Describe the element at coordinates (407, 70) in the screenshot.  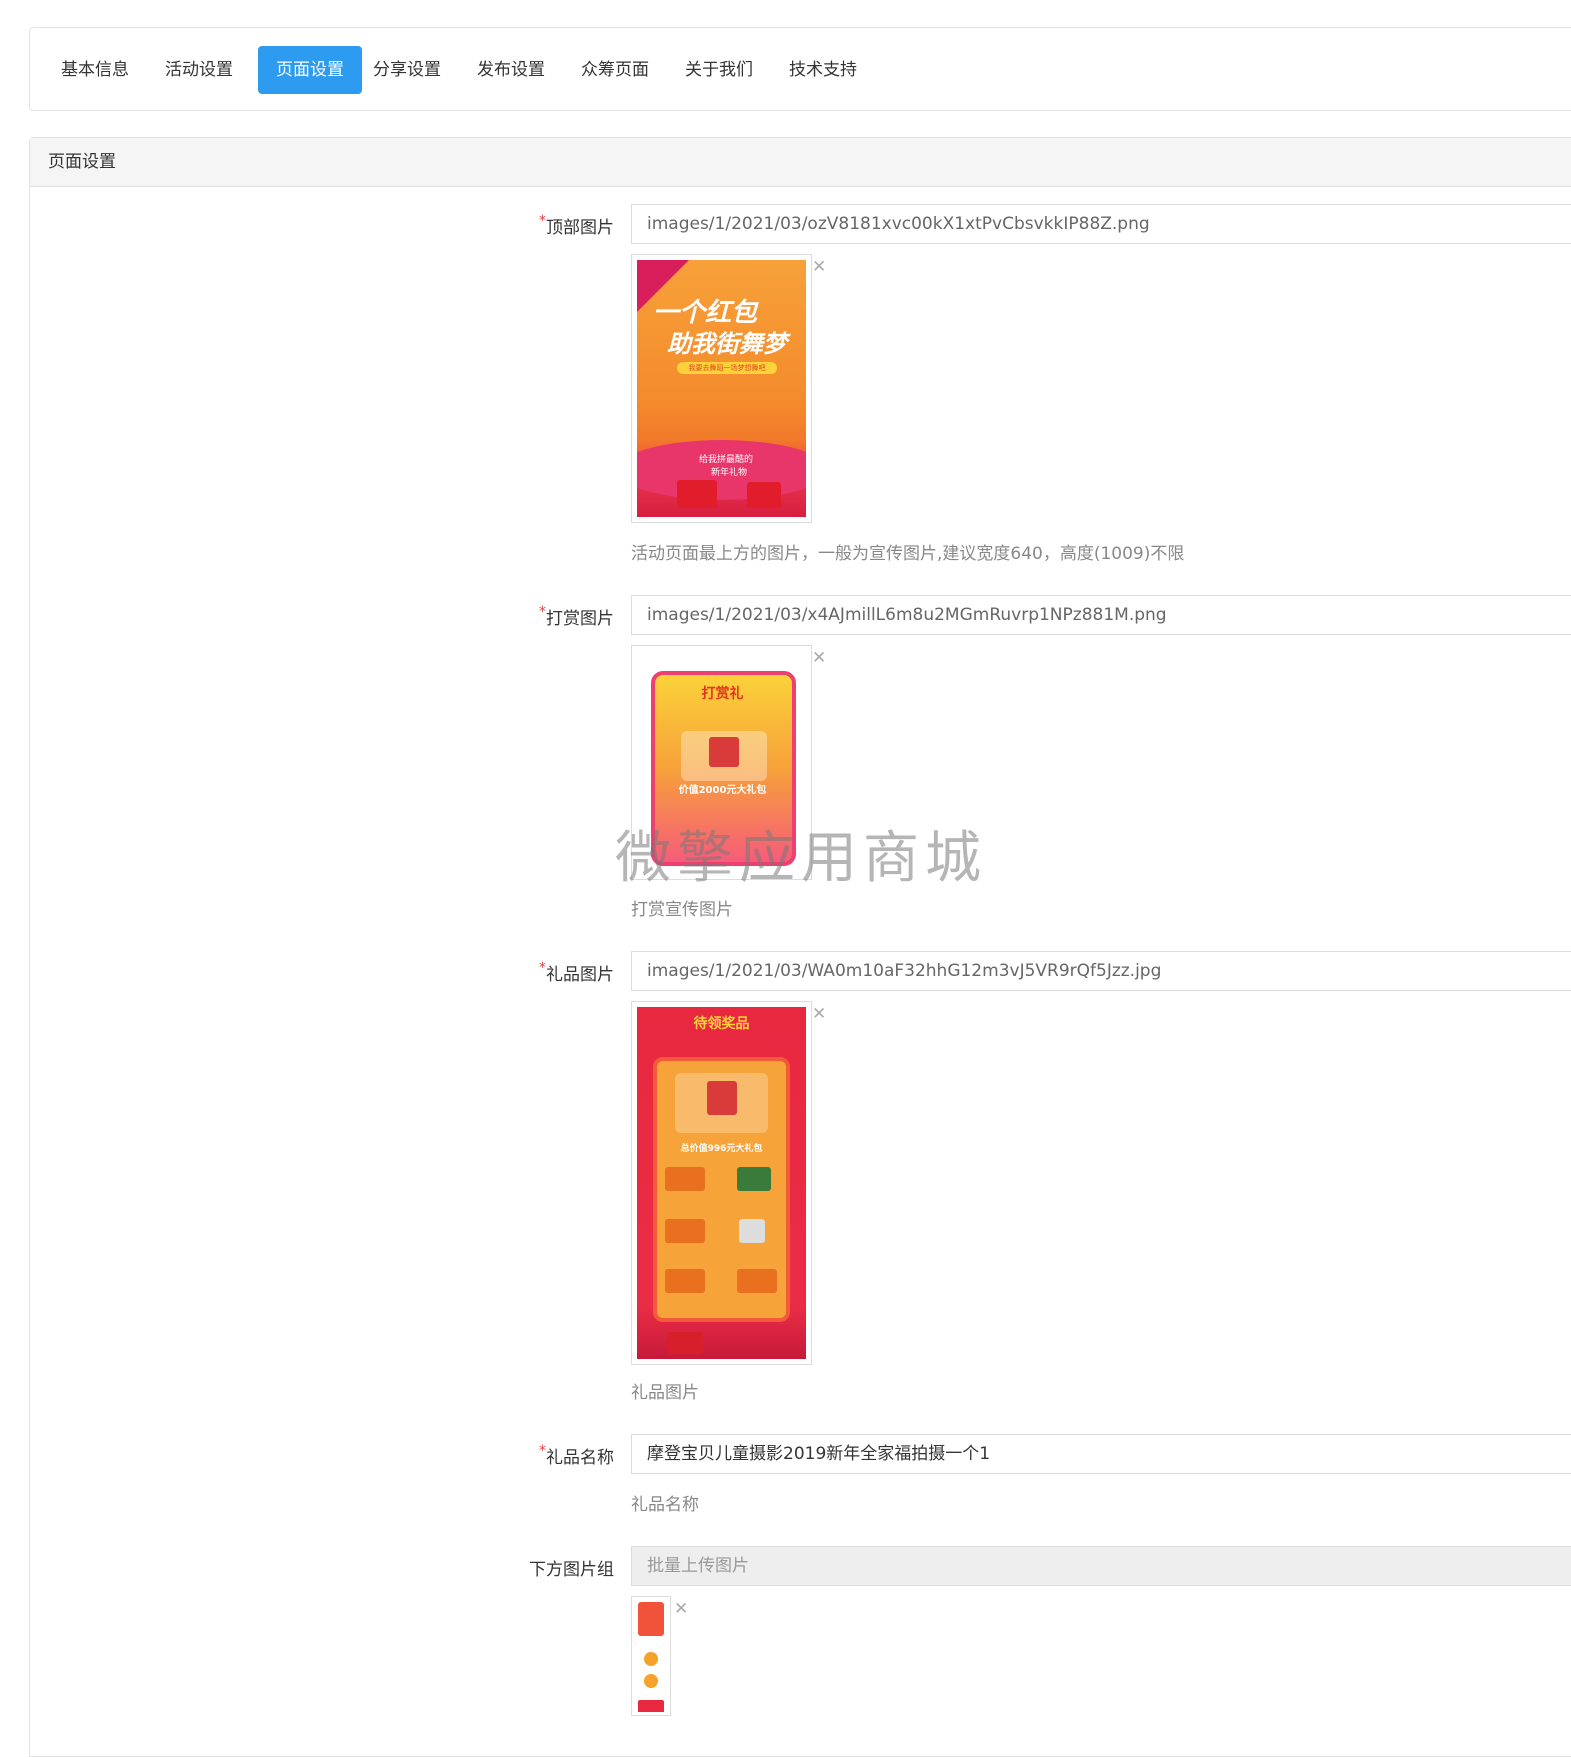
I see `tab-share-settings: 分享设置` at that location.